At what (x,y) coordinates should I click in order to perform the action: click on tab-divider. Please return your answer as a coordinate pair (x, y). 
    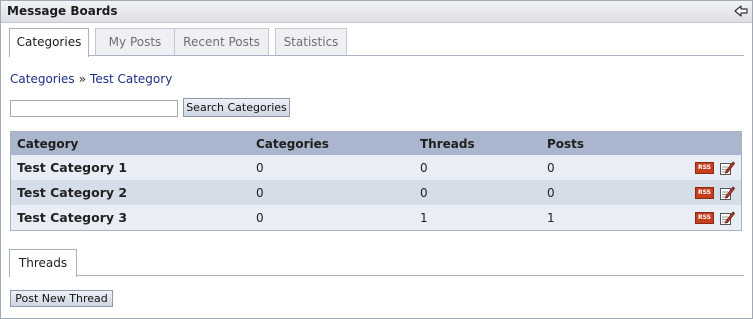
    Looking at the image, I should click on (376, 55).